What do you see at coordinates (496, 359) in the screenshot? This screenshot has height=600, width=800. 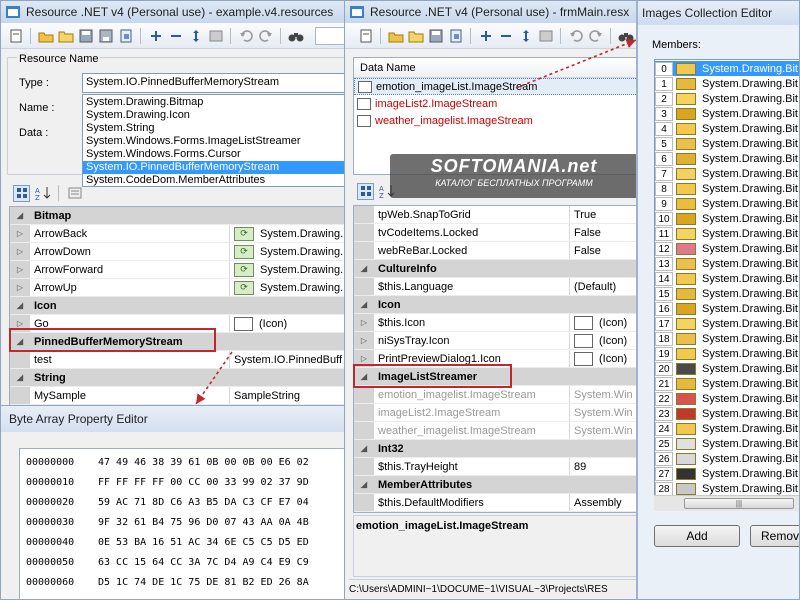 I see `property-row: ▷ PrintPreviewDialog1.Icon (Icon)` at bounding box center [496, 359].